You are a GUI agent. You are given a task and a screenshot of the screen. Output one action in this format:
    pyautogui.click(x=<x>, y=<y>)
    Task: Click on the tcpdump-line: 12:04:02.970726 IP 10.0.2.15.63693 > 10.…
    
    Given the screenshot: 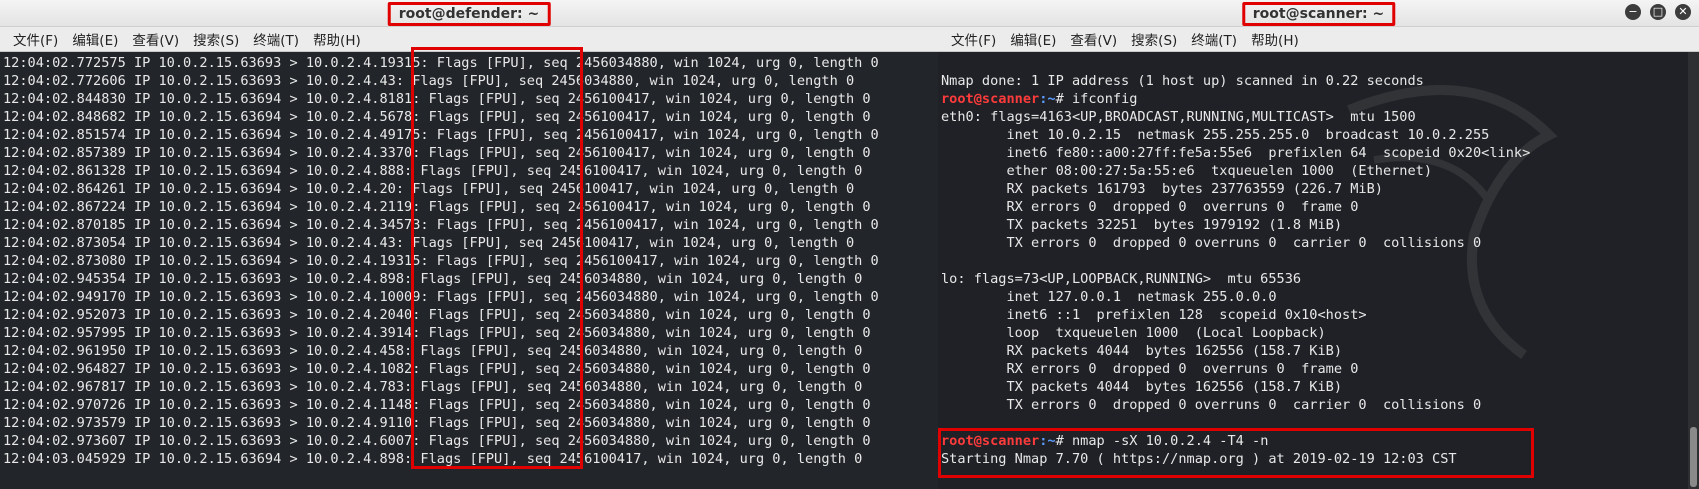 What is the action you would take?
    pyautogui.click(x=437, y=405)
    